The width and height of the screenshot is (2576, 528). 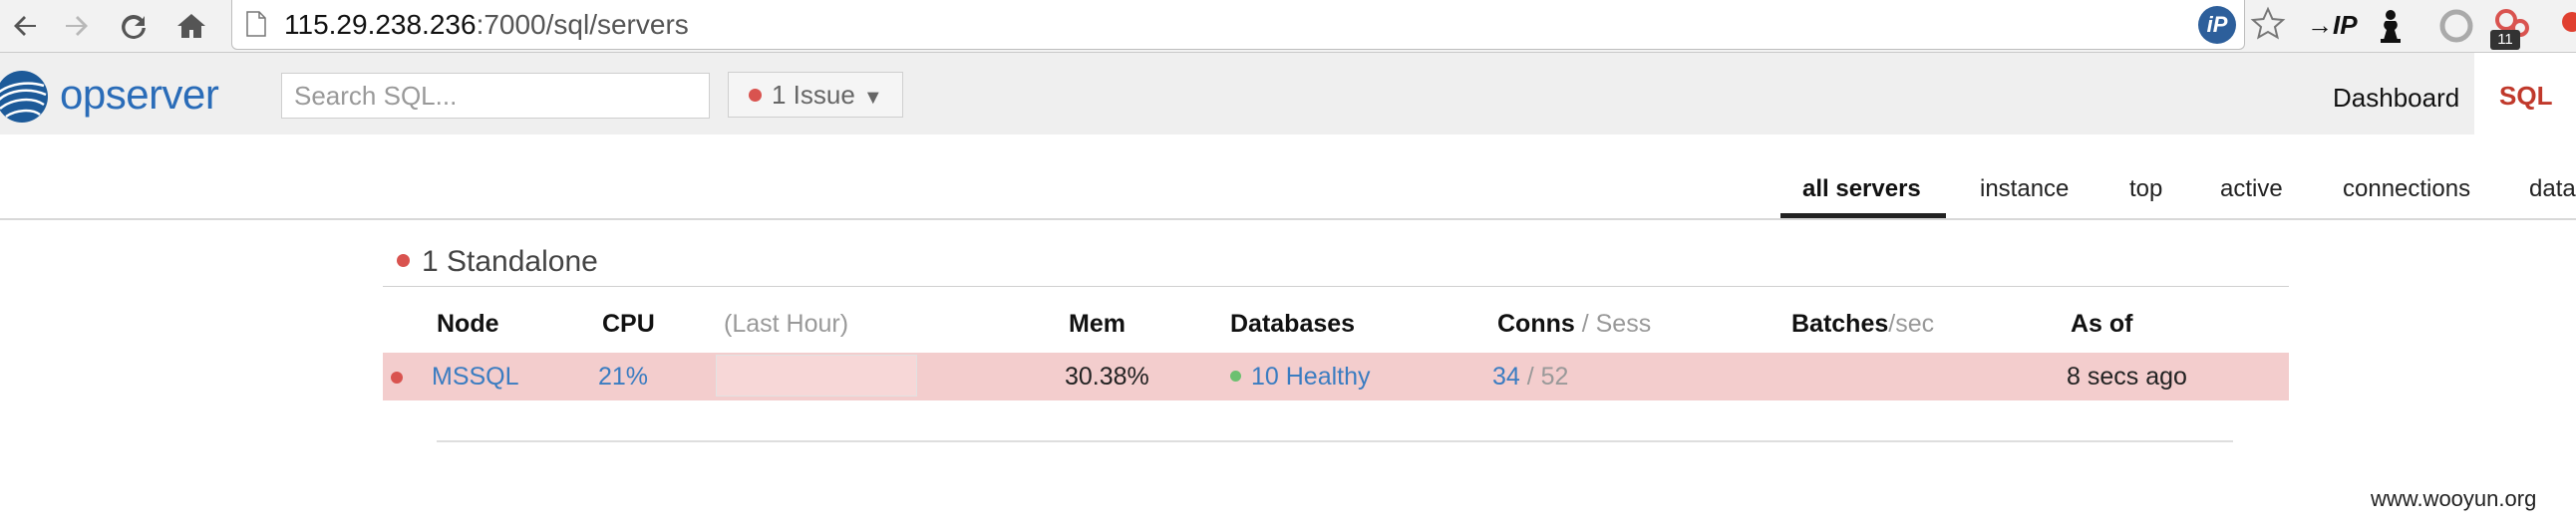 I want to click on column-header-databases: Databases, so click(x=1292, y=324).